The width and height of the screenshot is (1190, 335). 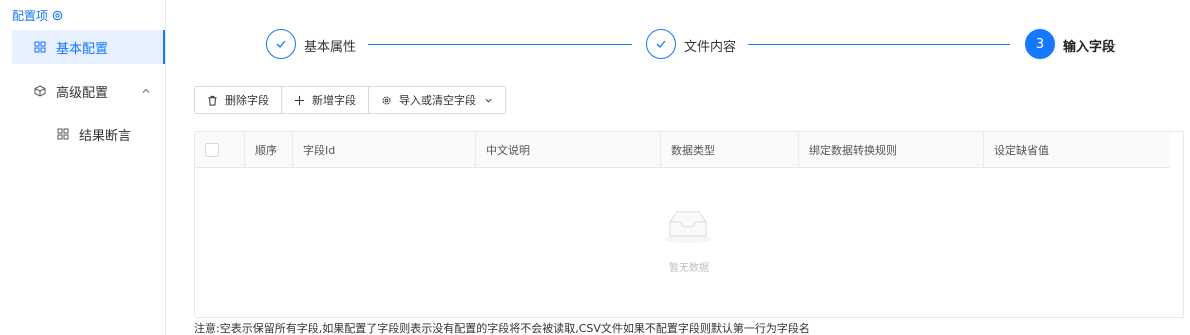 I want to click on delete-field-label: 删除字段, so click(x=247, y=100).